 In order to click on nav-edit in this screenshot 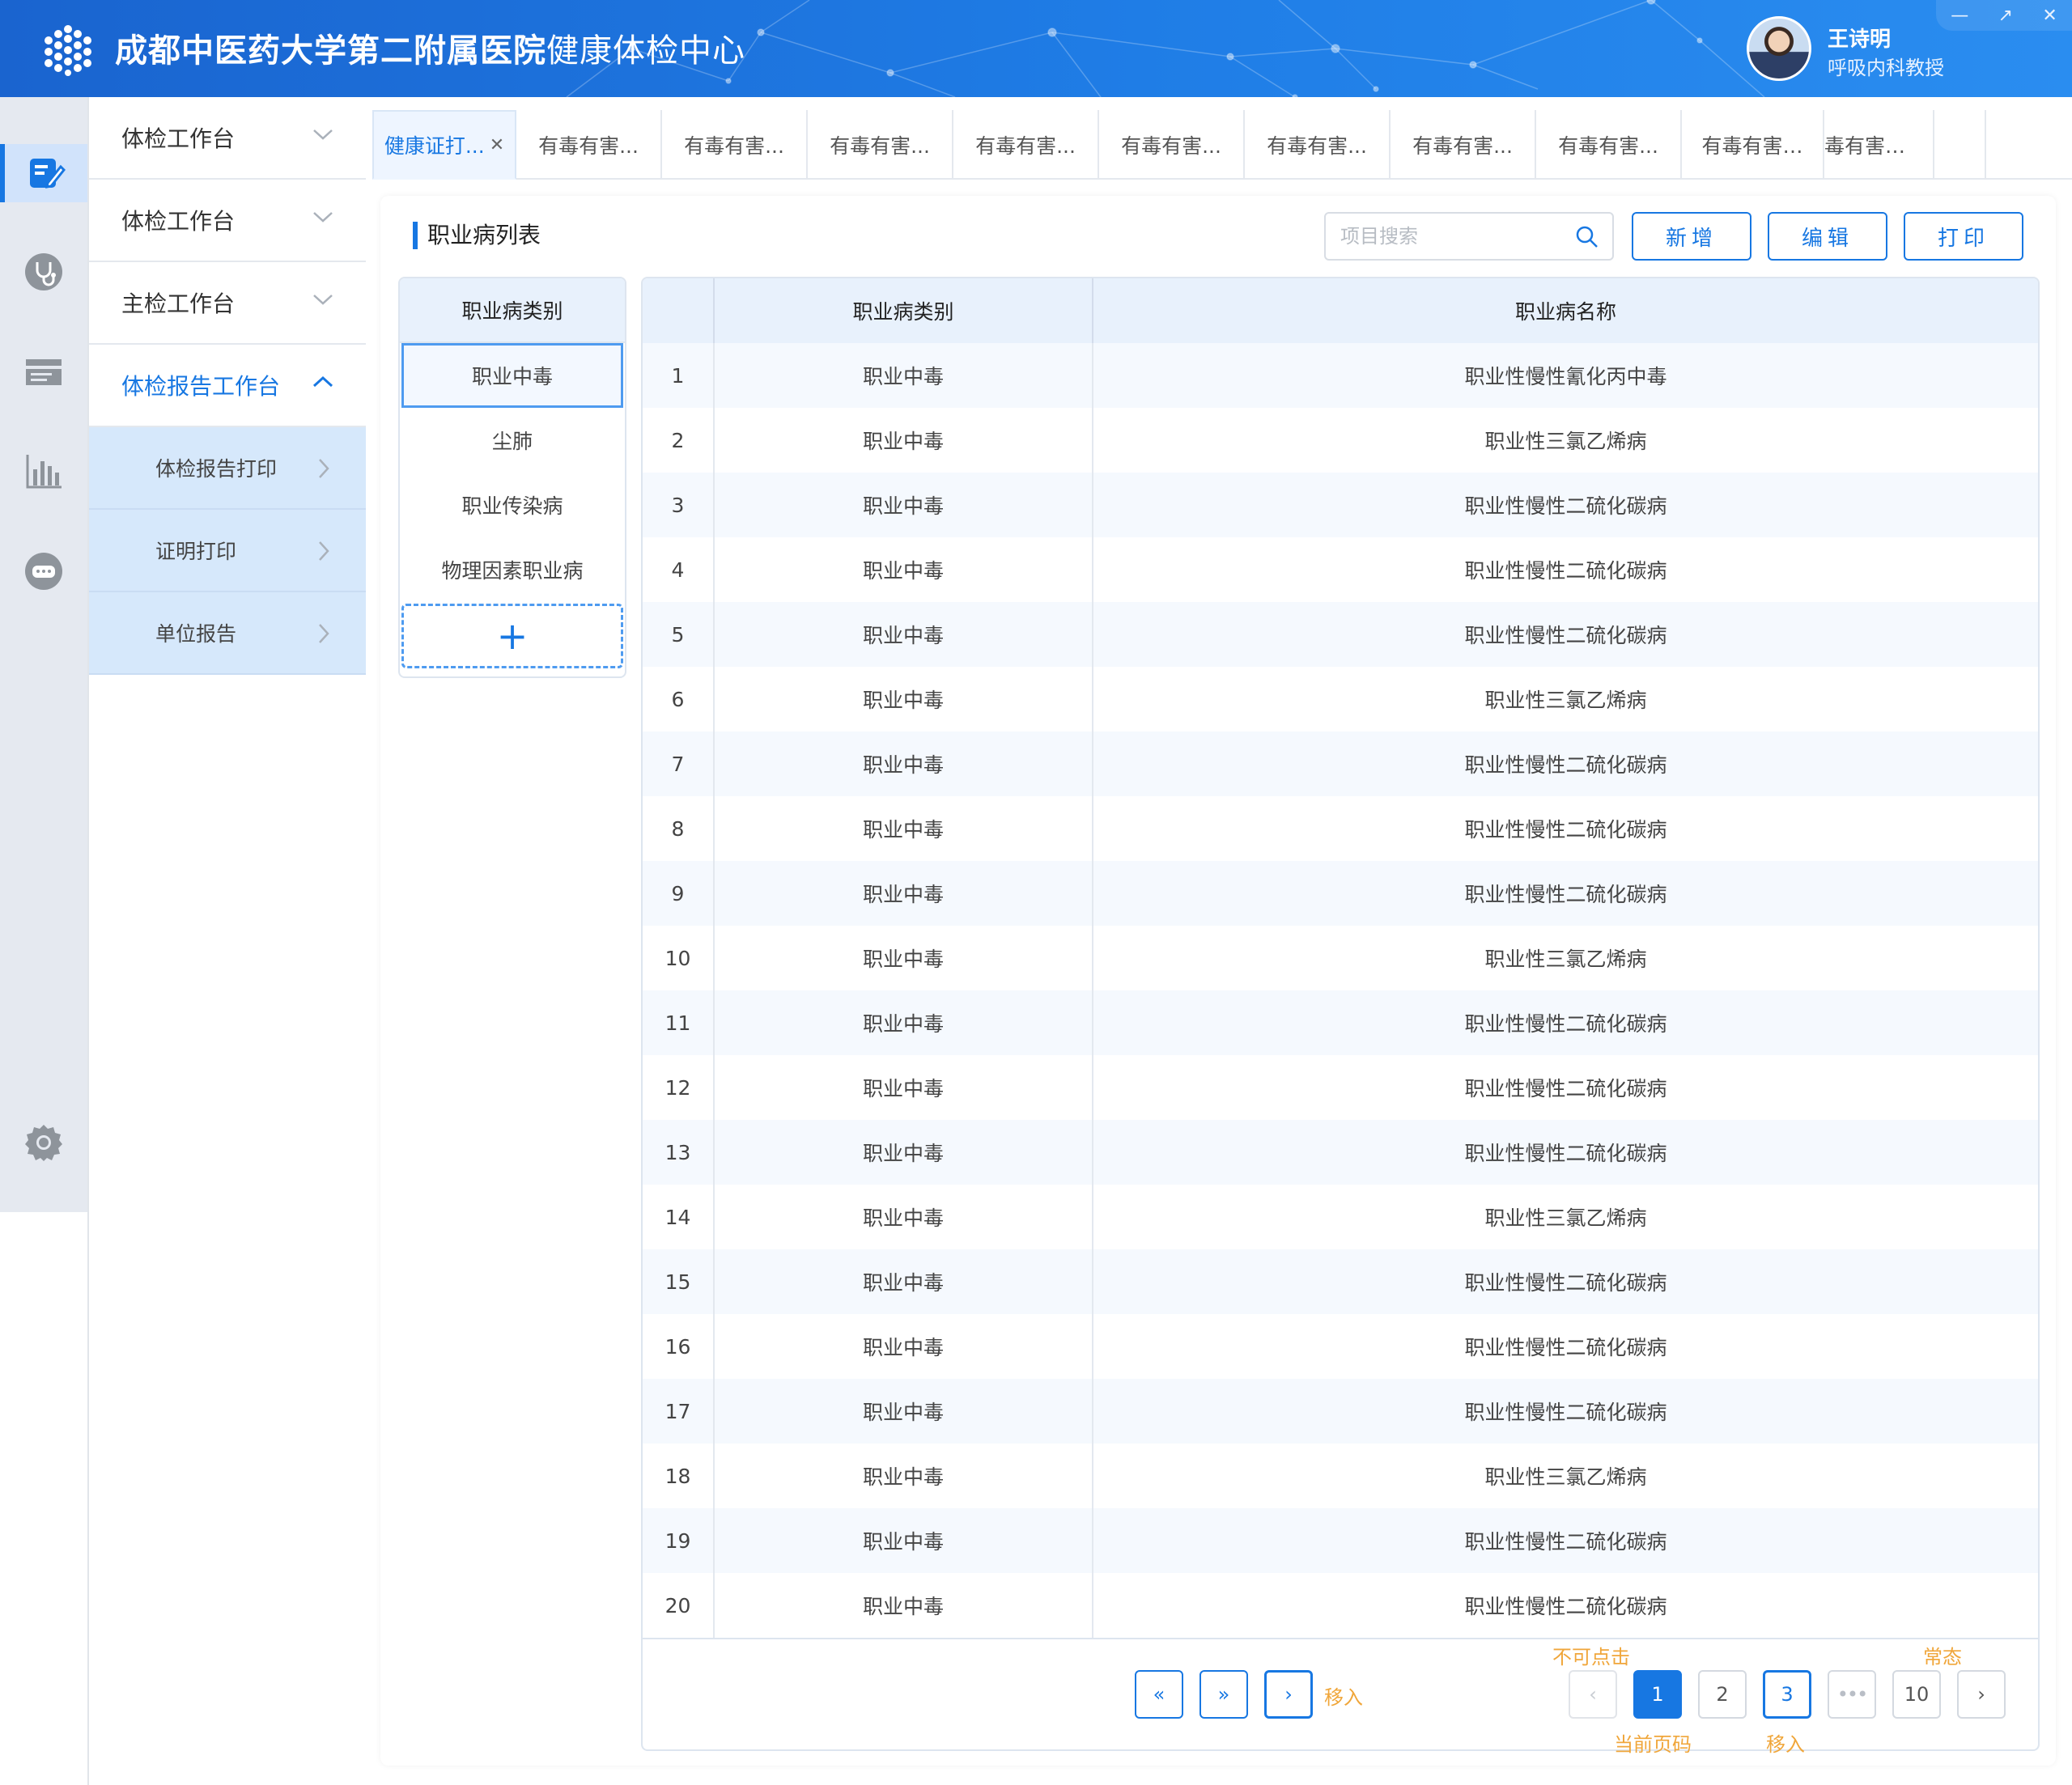, I will do `click(43, 173)`.